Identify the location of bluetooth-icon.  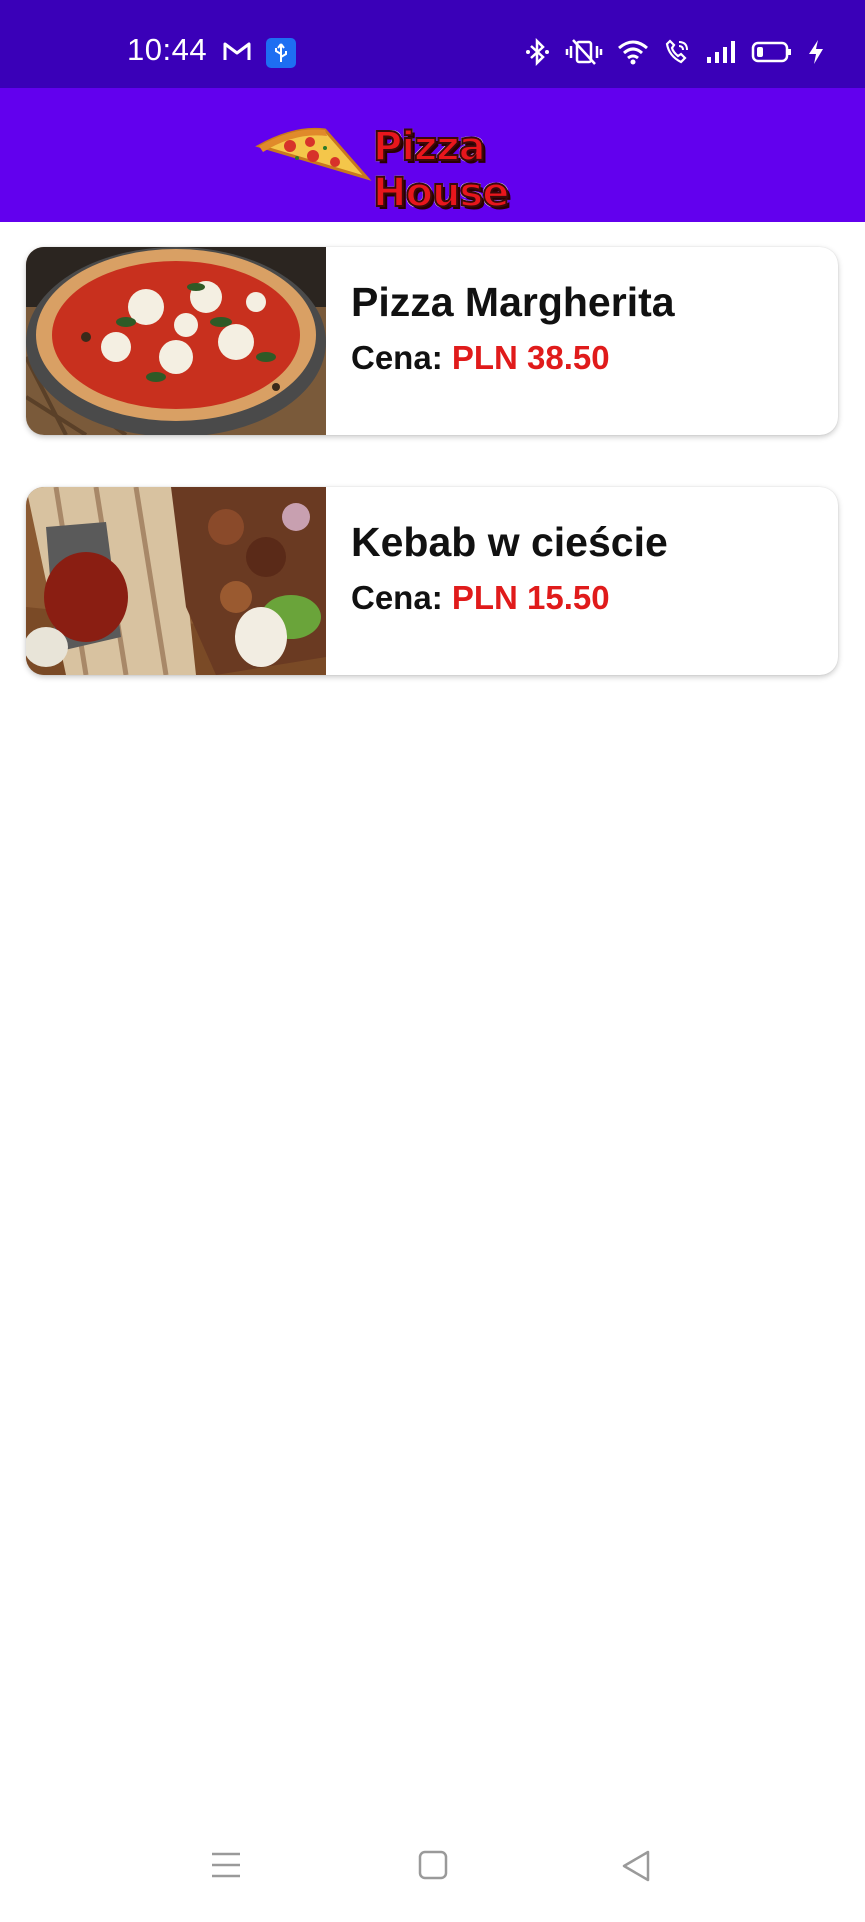
(538, 54).